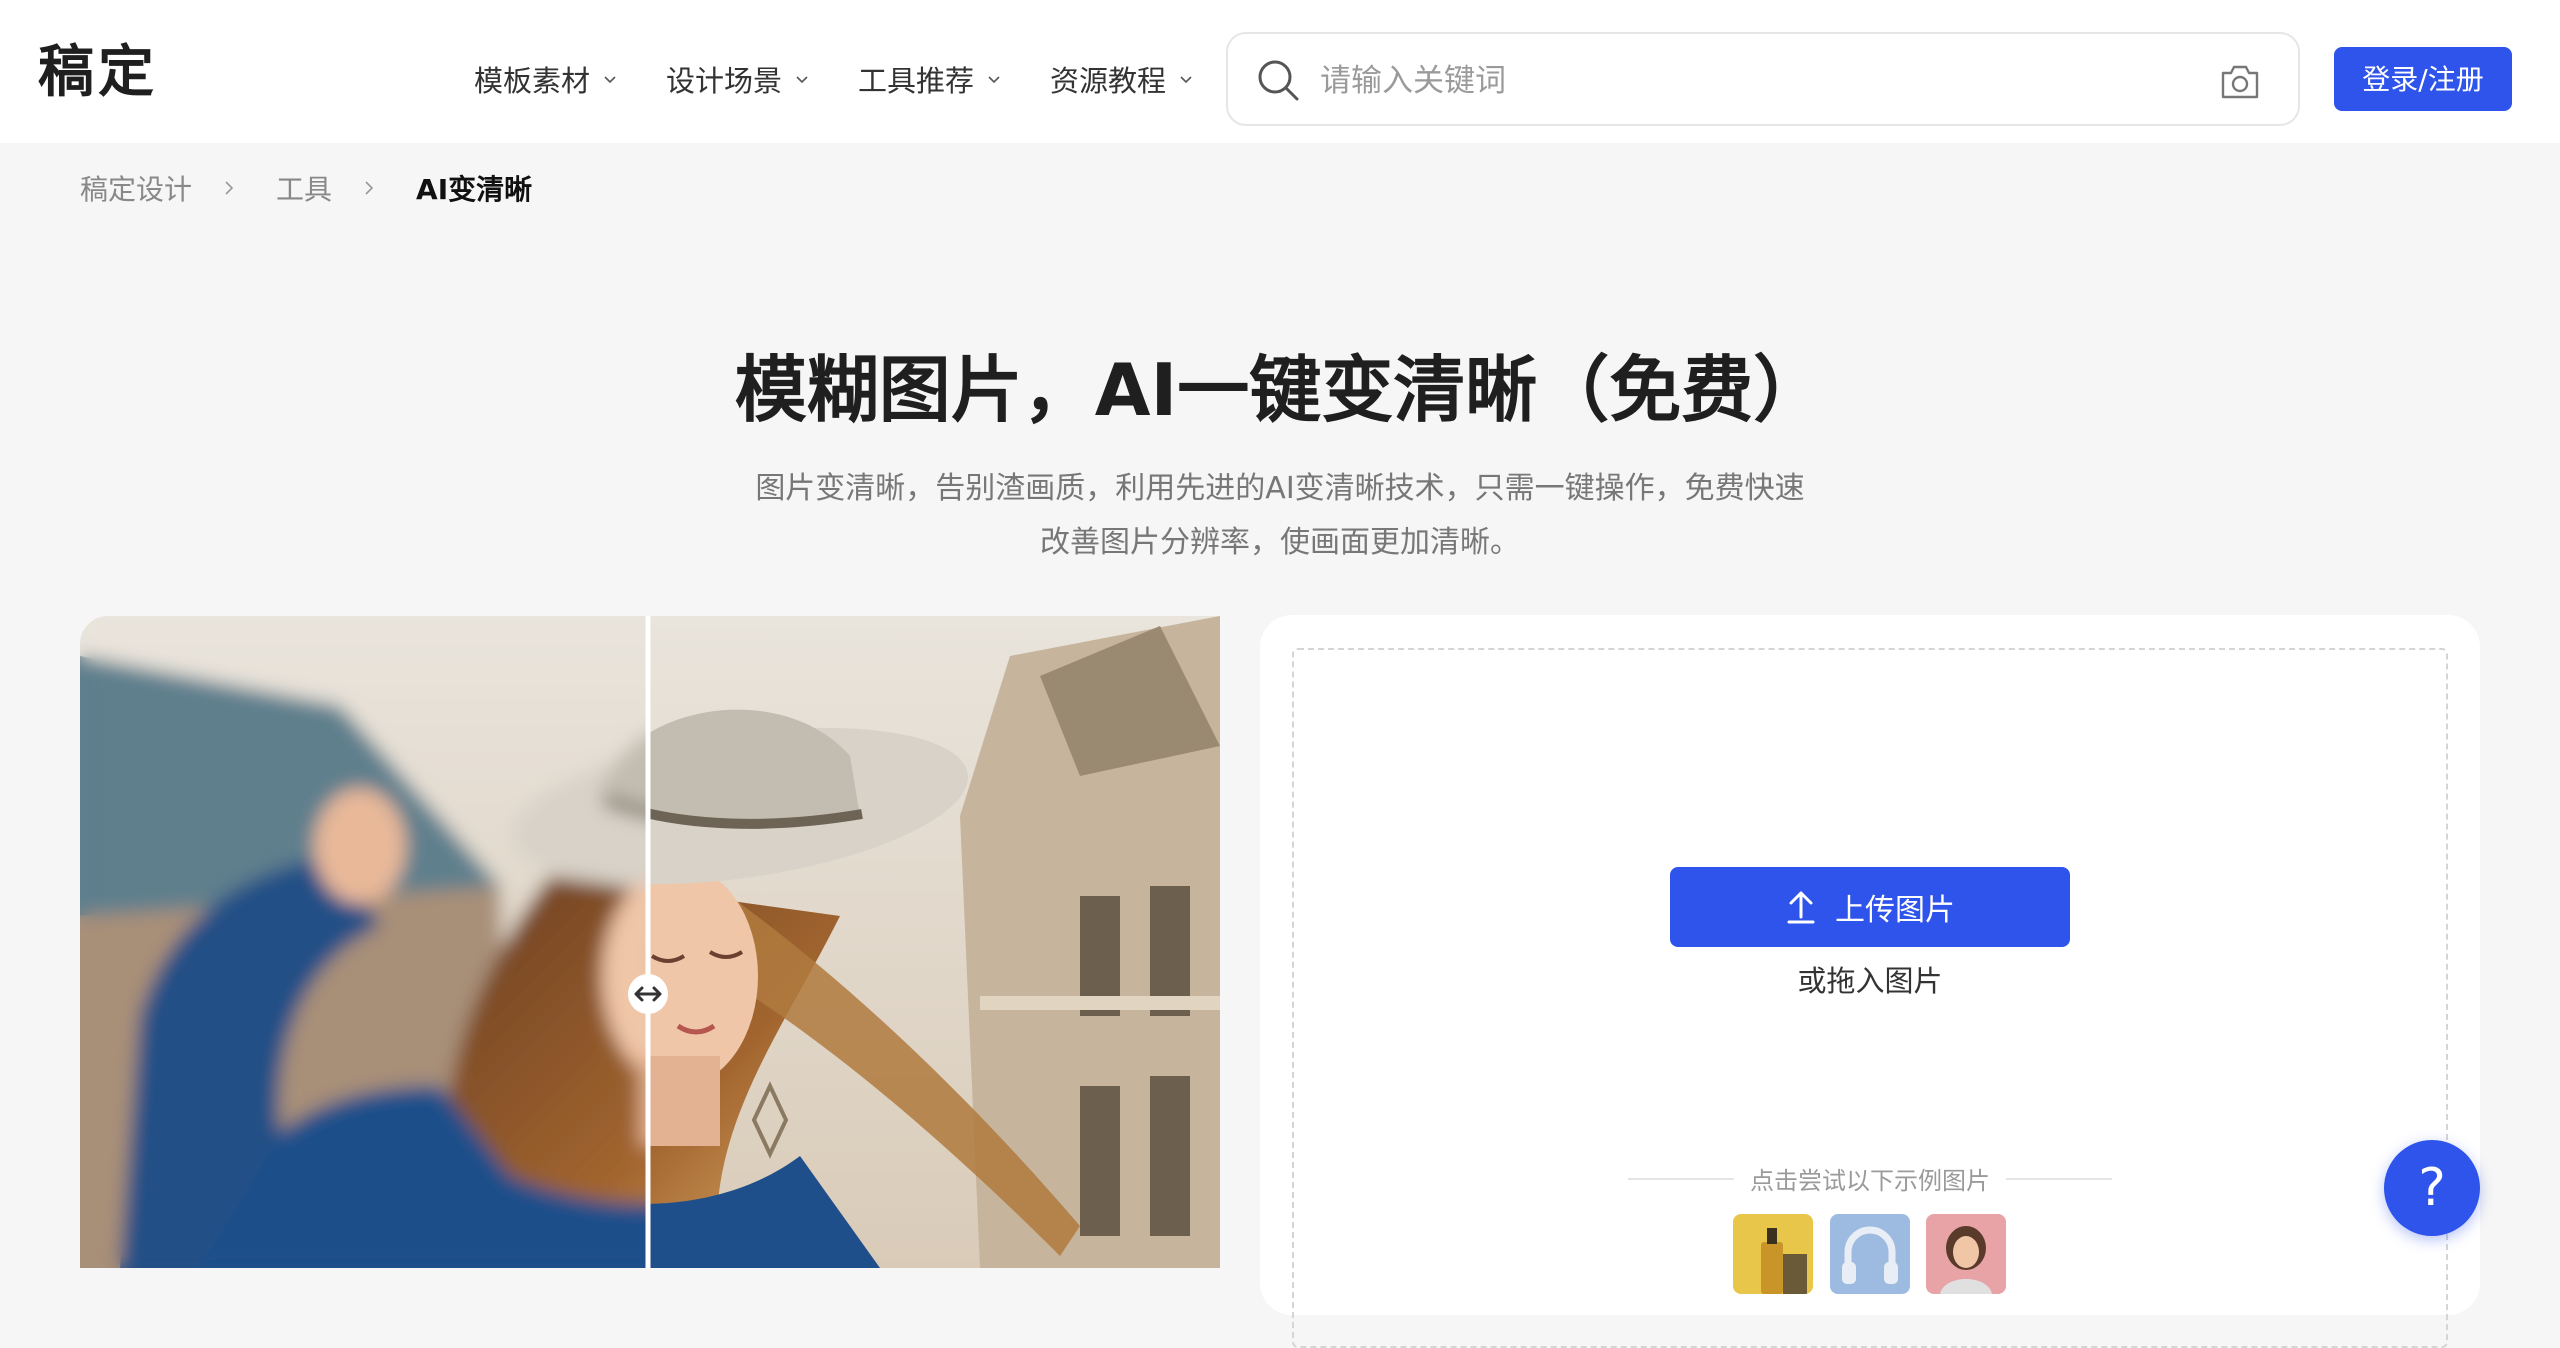 The height and width of the screenshot is (1348, 2560). What do you see at coordinates (1730, 81) in the screenshot?
I see `search-input` at bounding box center [1730, 81].